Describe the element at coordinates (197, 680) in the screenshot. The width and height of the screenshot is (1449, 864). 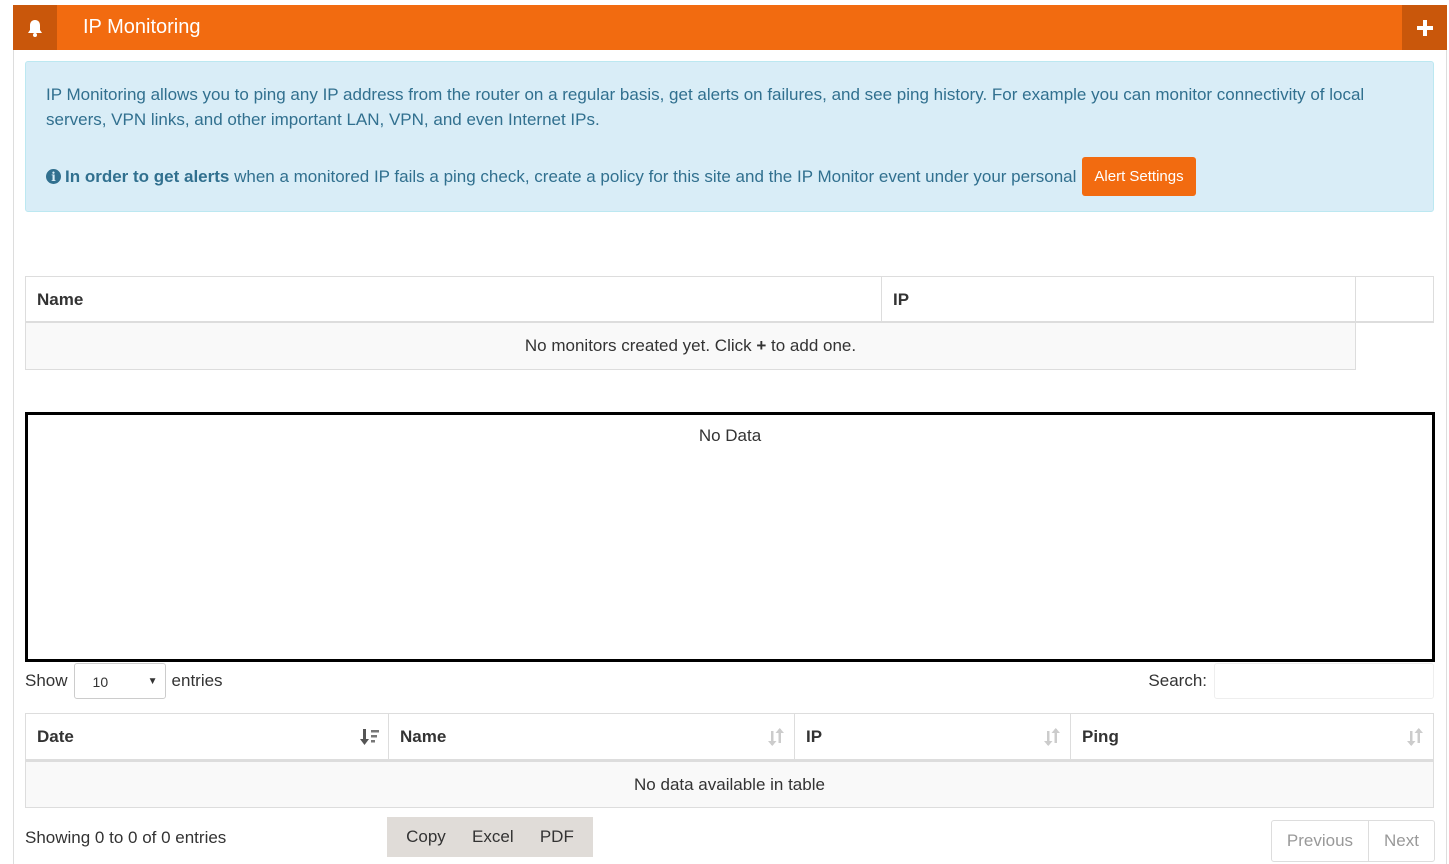
I see `entries-label: entries` at that location.